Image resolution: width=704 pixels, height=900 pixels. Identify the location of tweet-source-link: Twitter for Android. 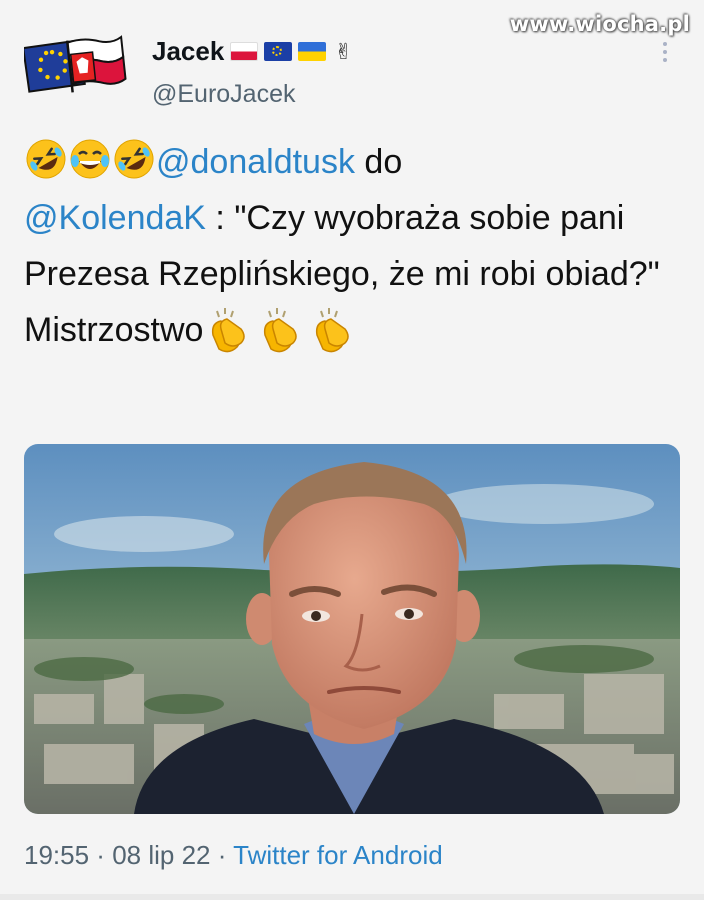
(338, 855).